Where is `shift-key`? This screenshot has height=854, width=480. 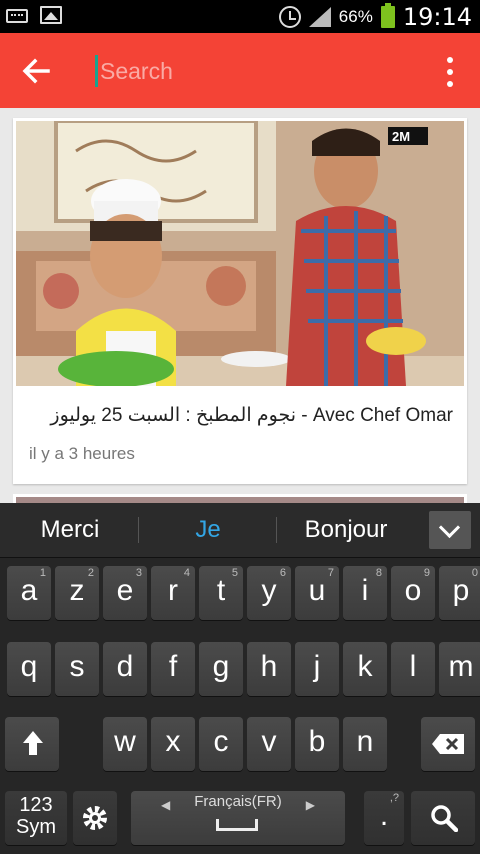
shift-key is located at coordinates (32, 744).